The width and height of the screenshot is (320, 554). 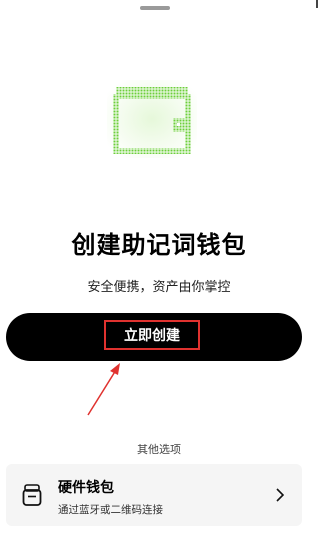 I want to click on page-subtitle: 安全便携，资产由你掌控, so click(x=159, y=287).